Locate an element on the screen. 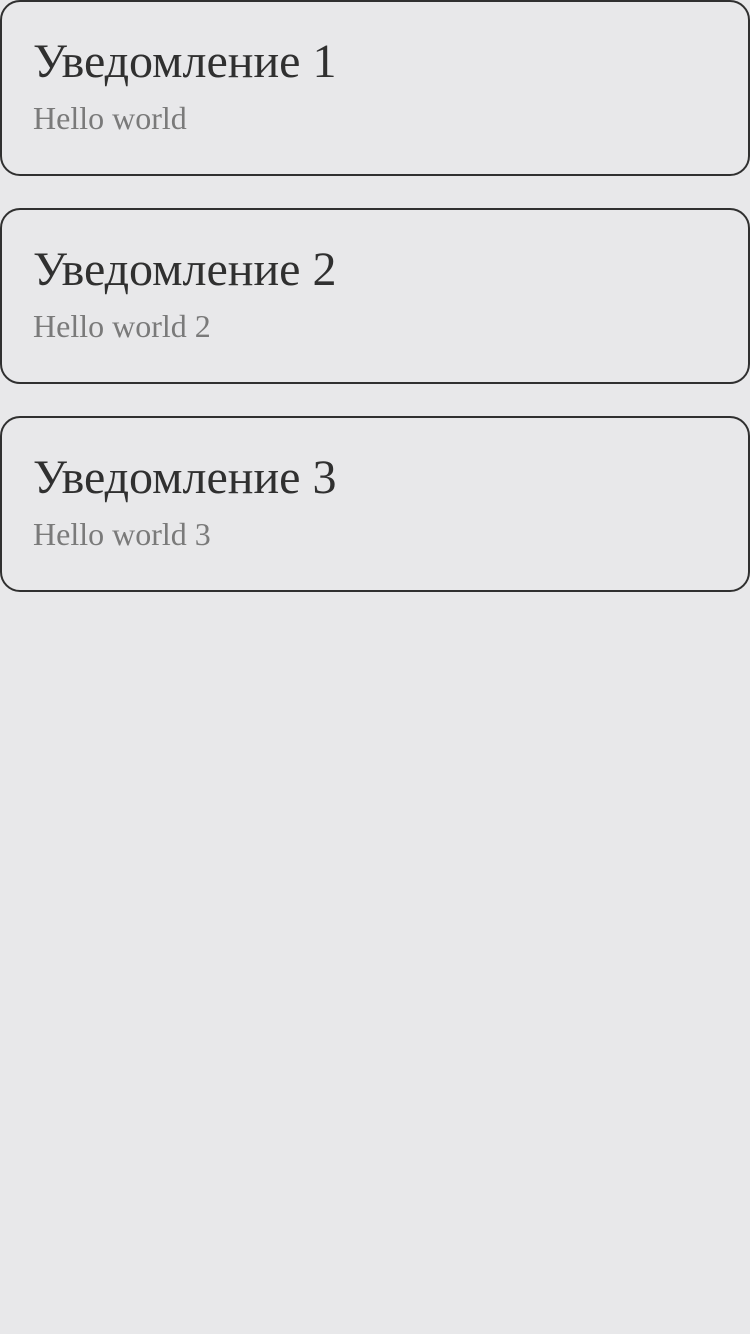  notification-text: Hello world 3 is located at coordinates (122, 534).